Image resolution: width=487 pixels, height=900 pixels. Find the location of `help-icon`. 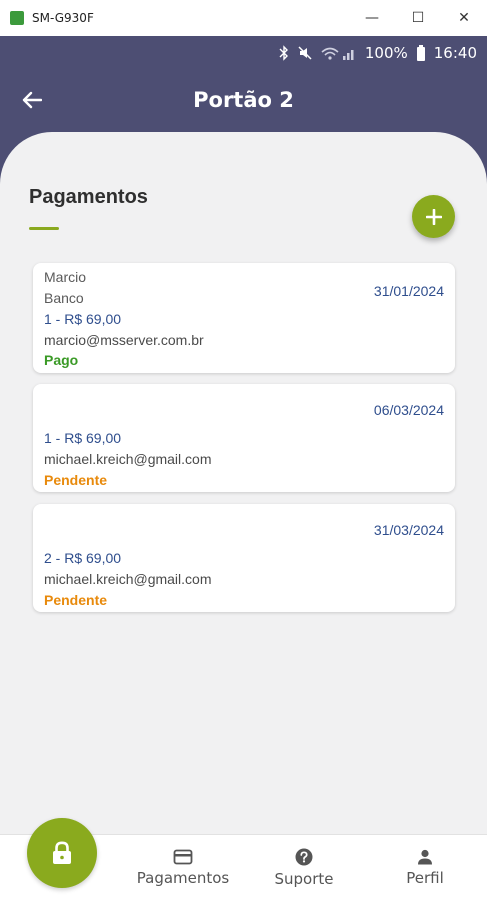

help-icon is located at coordinates (304, 857).